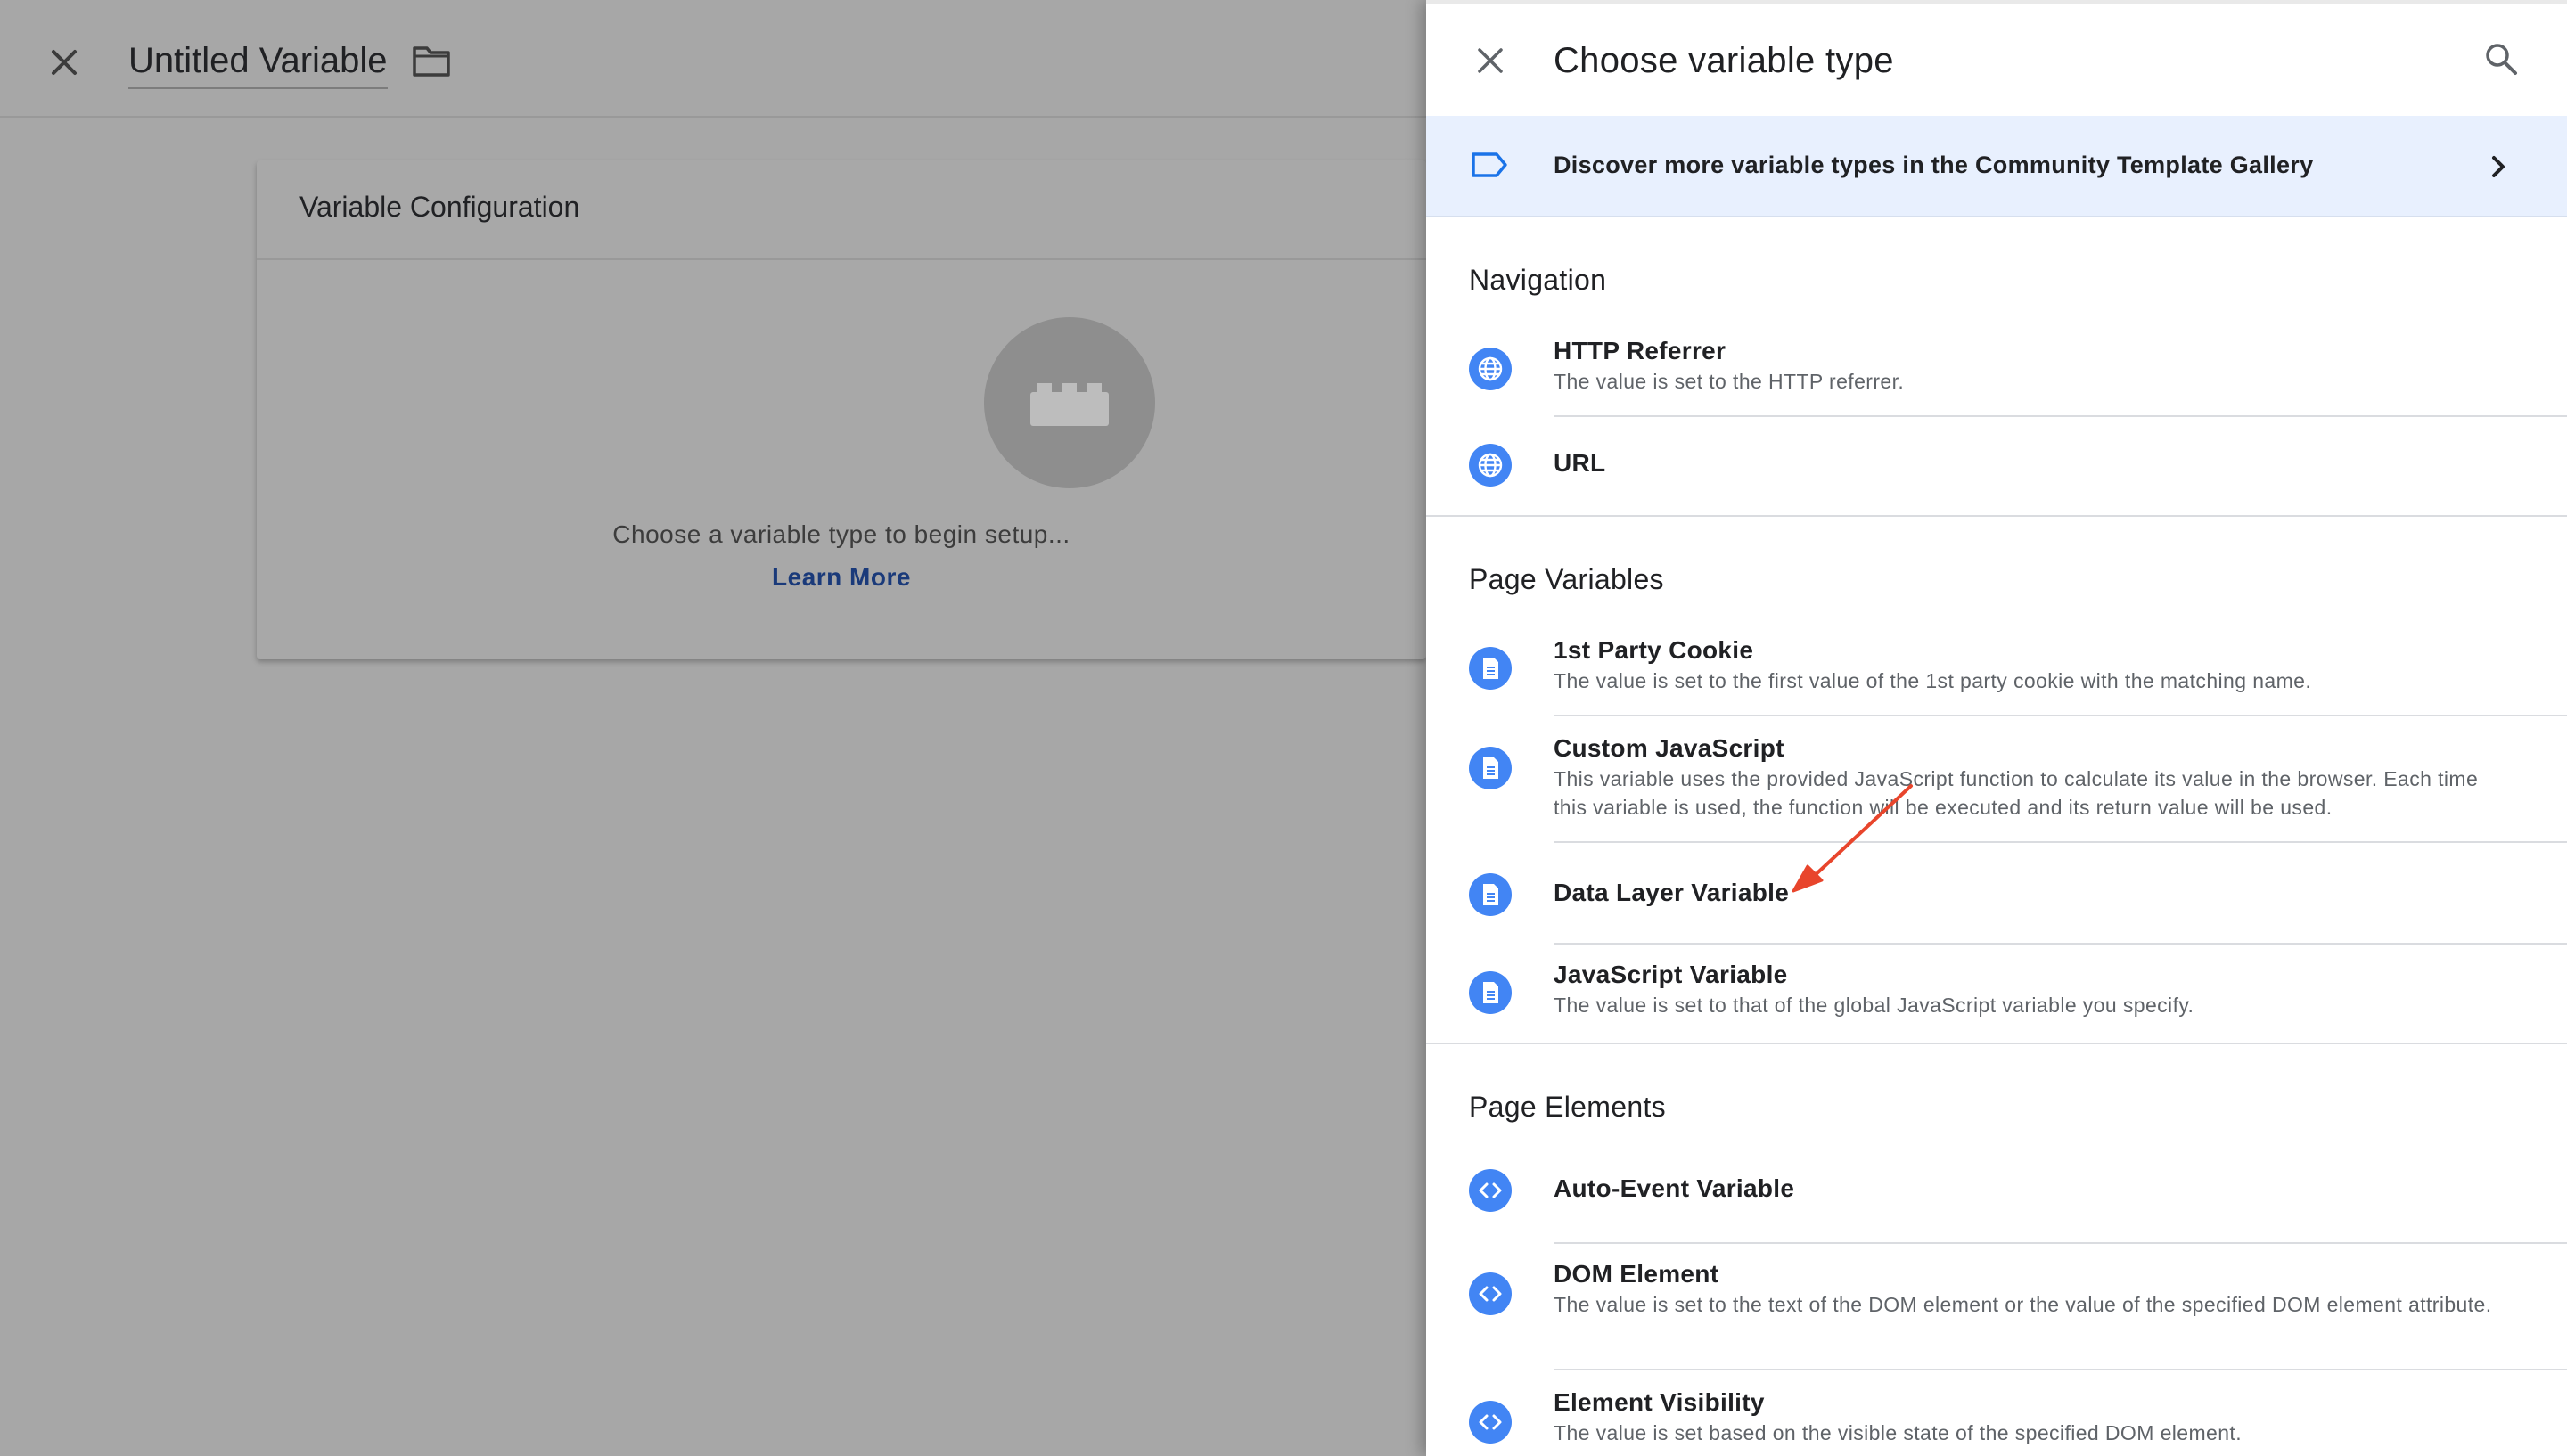  What do you see at coordinates (1636, 1274) in the screenshot?
I see `variable-type-name: DOM Element` at bounding box center [1636, 1274].